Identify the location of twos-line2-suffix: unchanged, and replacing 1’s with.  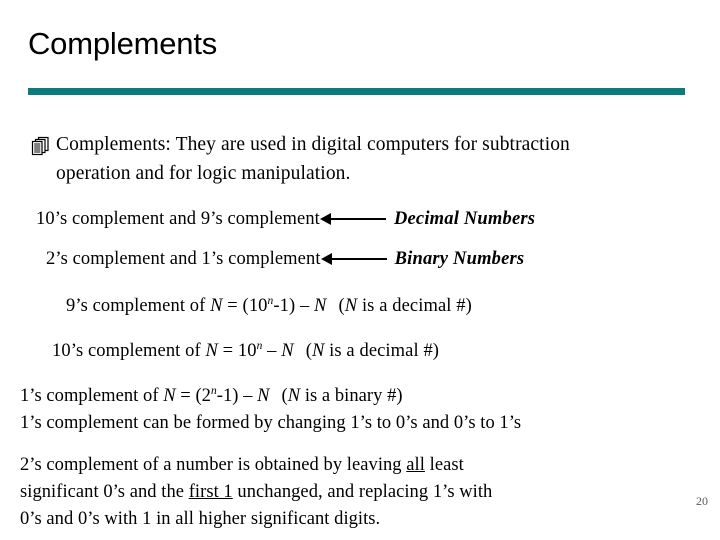
(362, 492).